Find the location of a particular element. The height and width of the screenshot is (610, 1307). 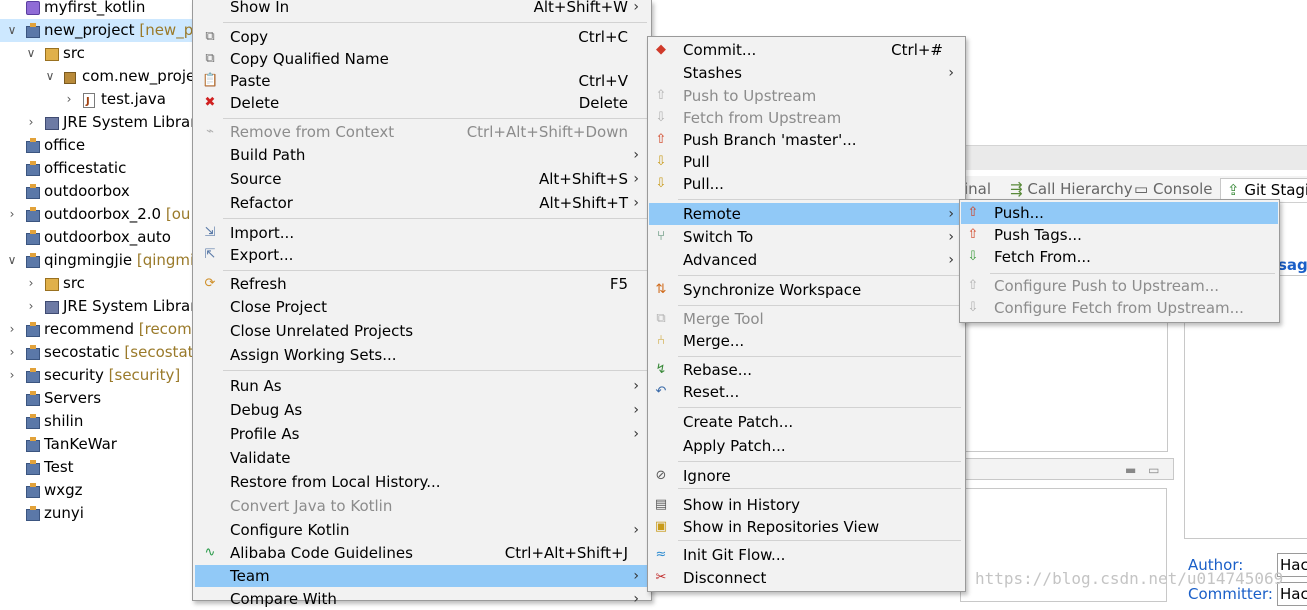

tree-item: officestatic is located at coordinates (96, 168).